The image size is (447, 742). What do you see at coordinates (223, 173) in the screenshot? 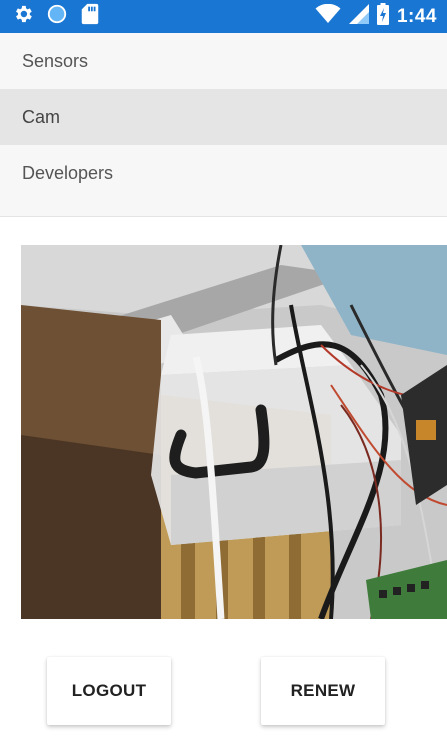
I see `menu-item-developers: Developers` at bounding box center [223, 173].